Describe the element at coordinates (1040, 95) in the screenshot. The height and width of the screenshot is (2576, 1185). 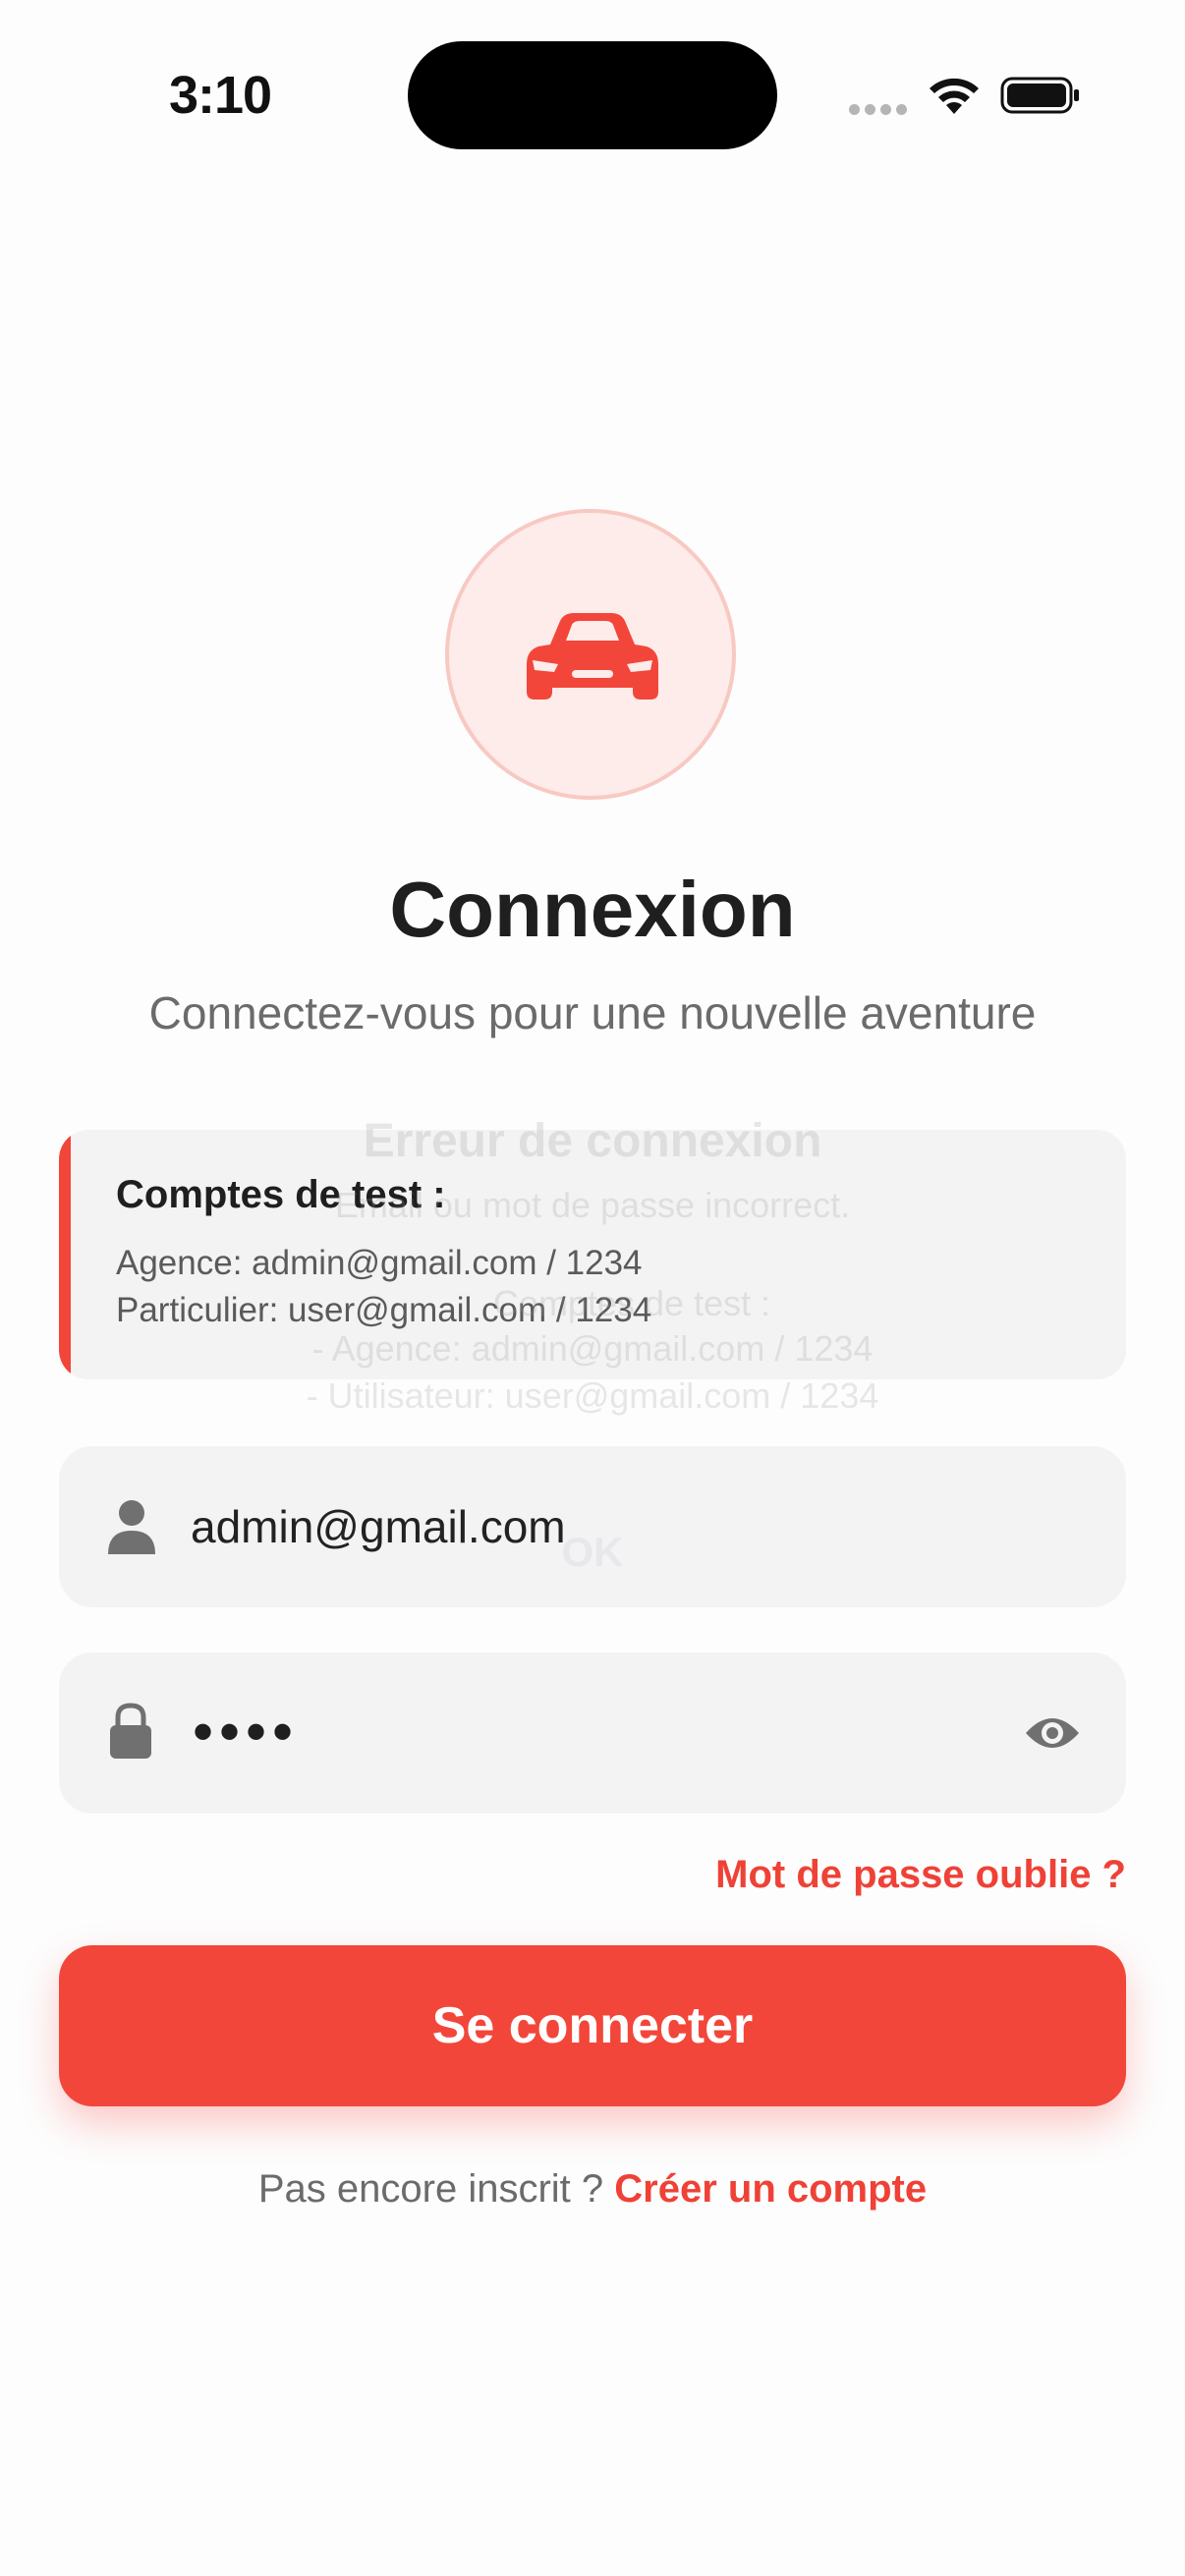
I see `battery-icon` at that location.